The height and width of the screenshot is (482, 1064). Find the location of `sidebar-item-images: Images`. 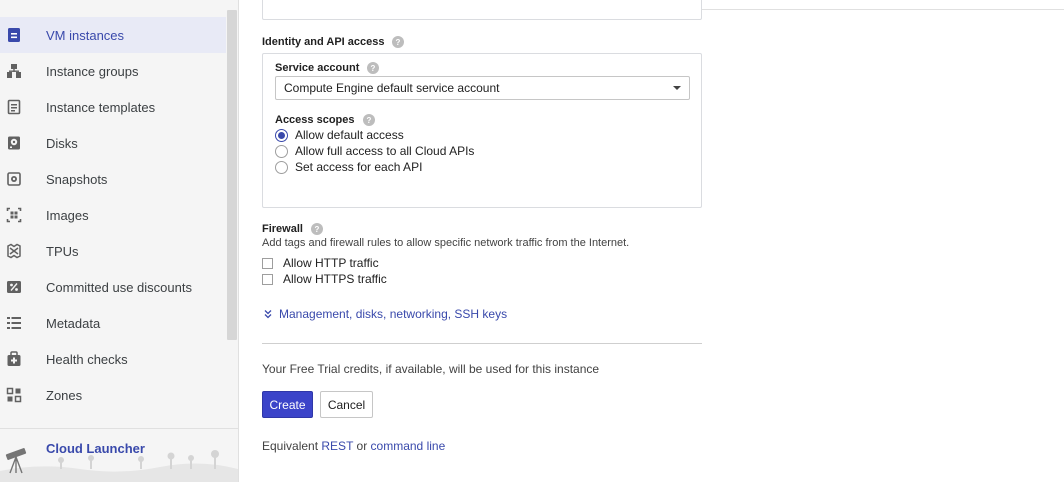

sidebar-item-images: Images is located at coordinates (113, 215).